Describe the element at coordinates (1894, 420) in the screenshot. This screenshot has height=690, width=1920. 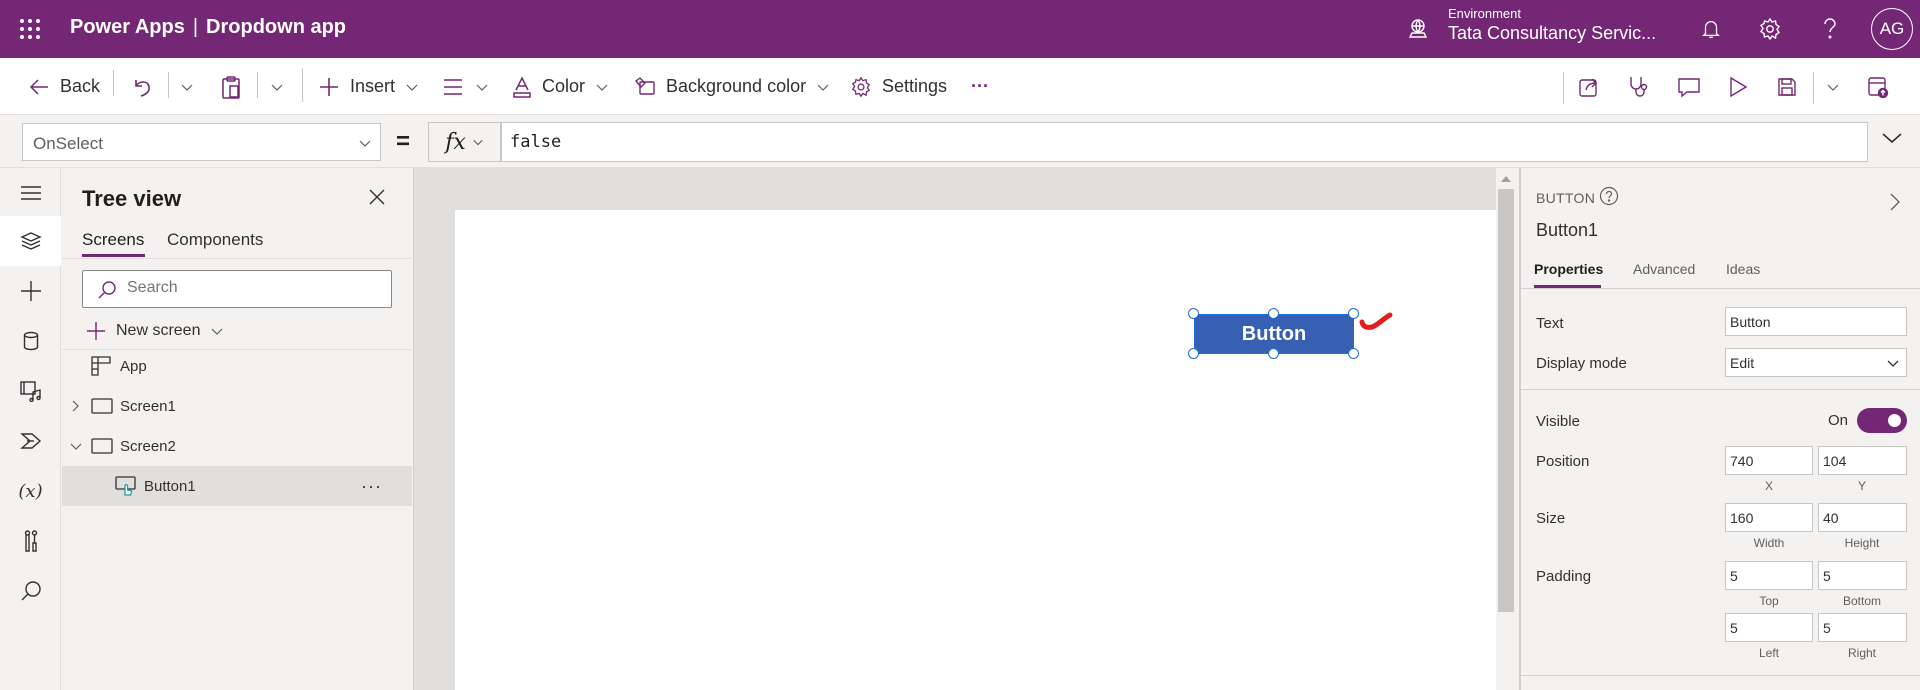
I see `toggle-knob` at that location.